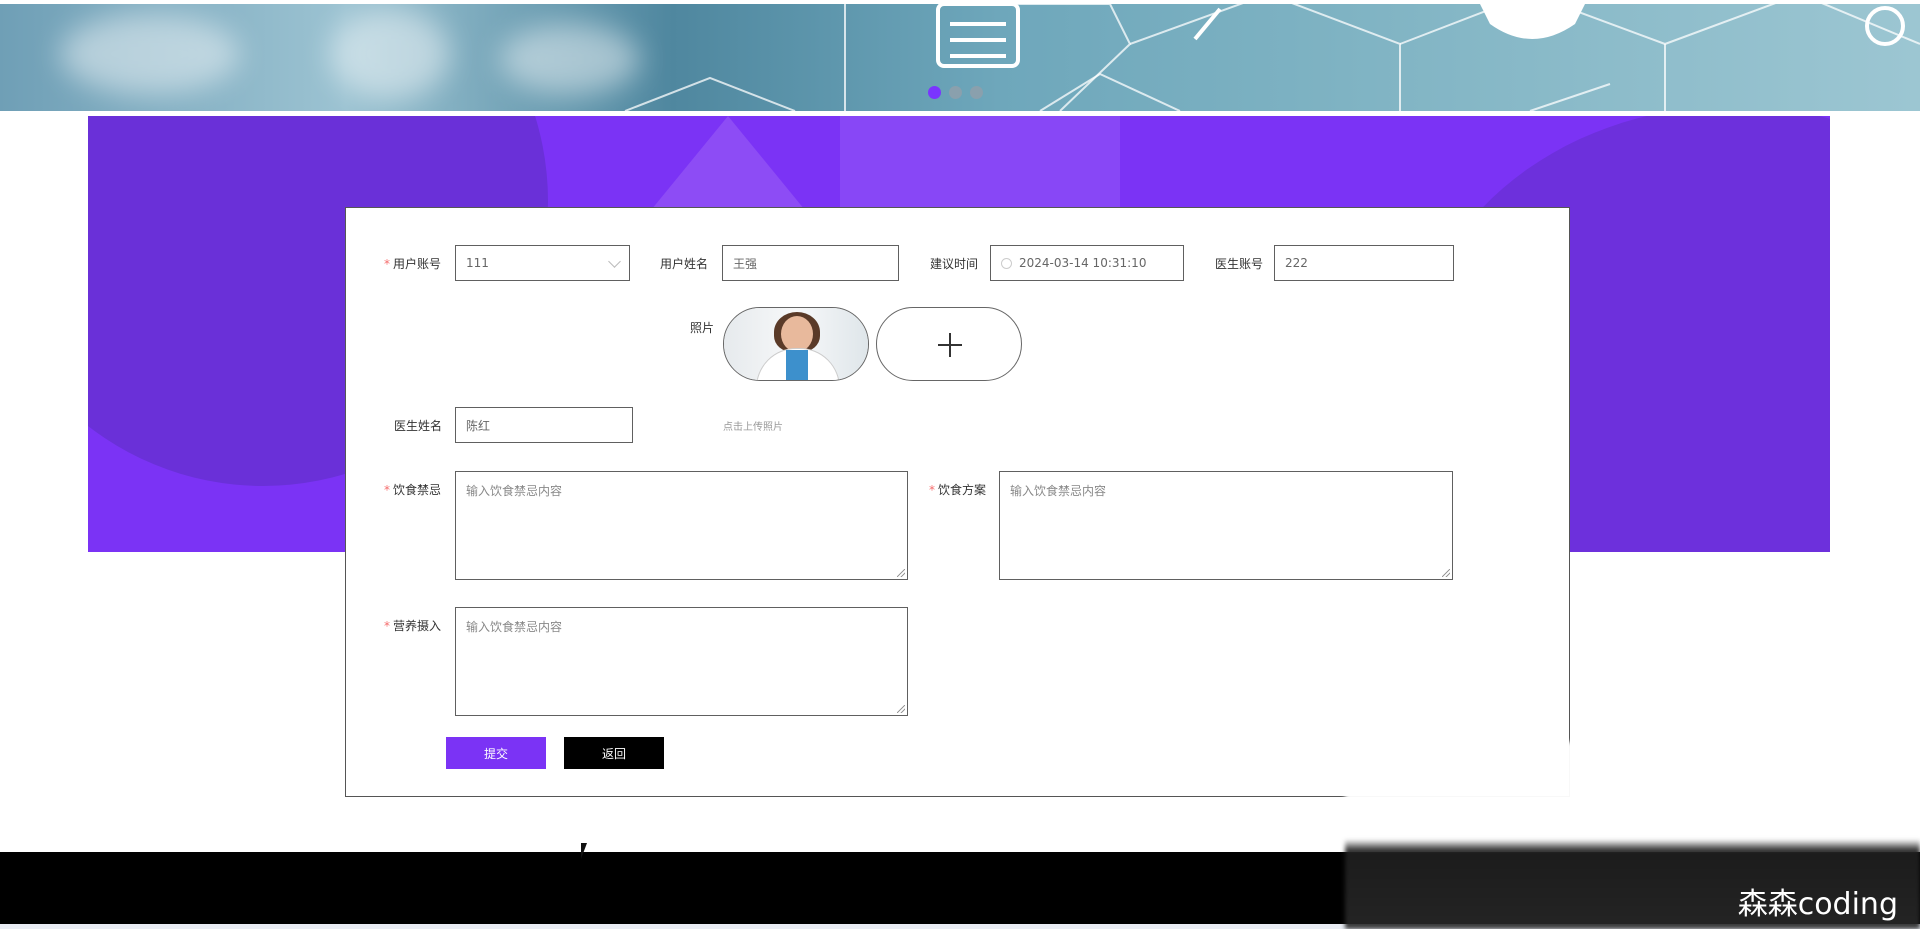  What do you see at coordinates (949, 344) in the screenshot?
I see `photo-upload-button` at bounding box center [949, 344].